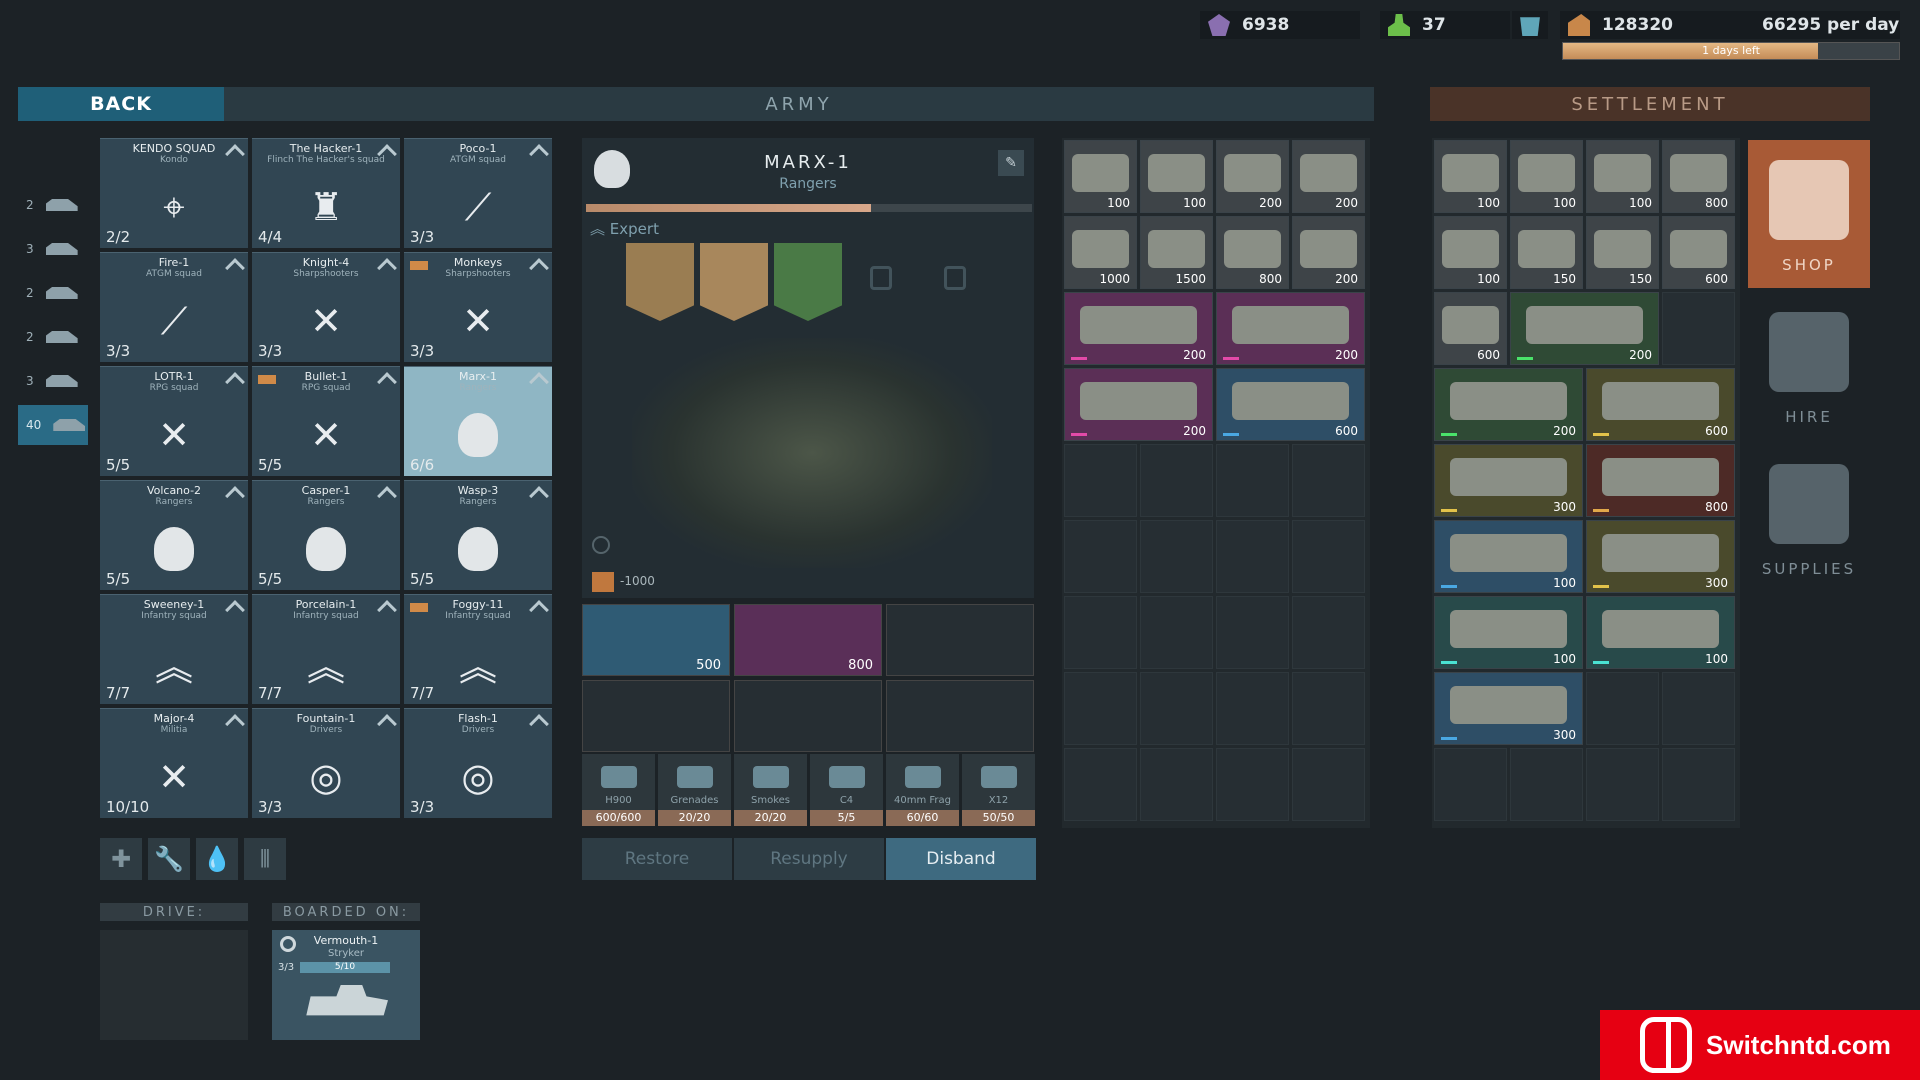 The width and height of the screenshot is (1920, 1080). I want to click on weapon-slot-2: 800, so click(808, 640).